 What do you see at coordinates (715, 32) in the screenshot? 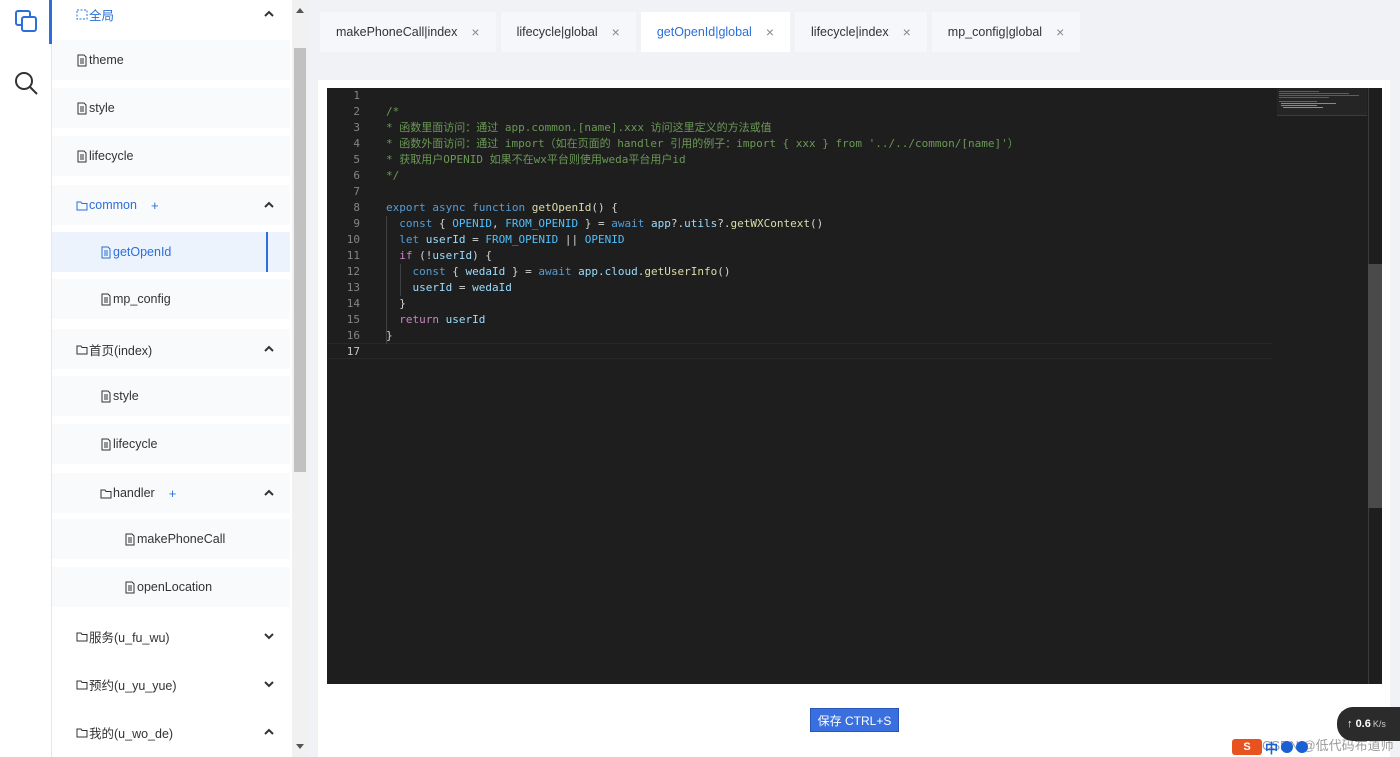
I see `tab-getopenid-global: getOpenId|global ×` at bounding box center [715, 32].